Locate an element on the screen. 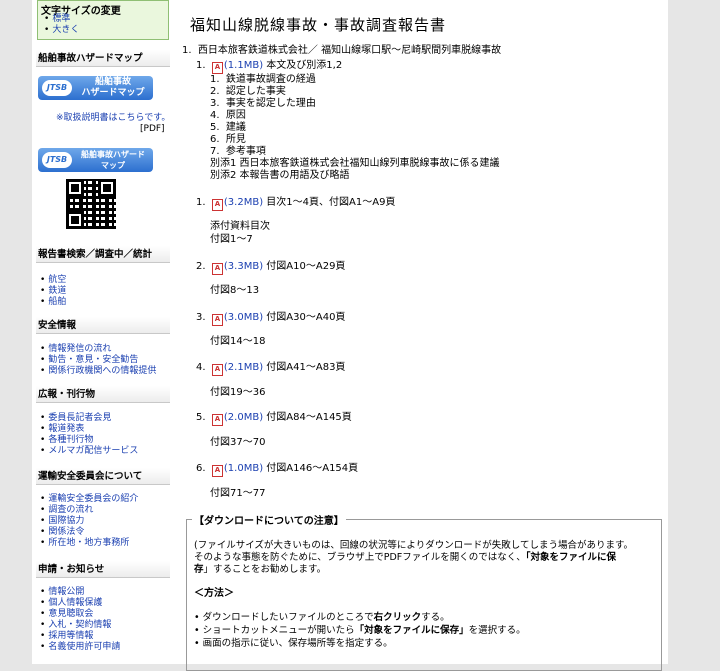 The width and height of the screenshot is (720, 671). sidebar-link: 意見聴取会 is located at coordinates (66, 614).